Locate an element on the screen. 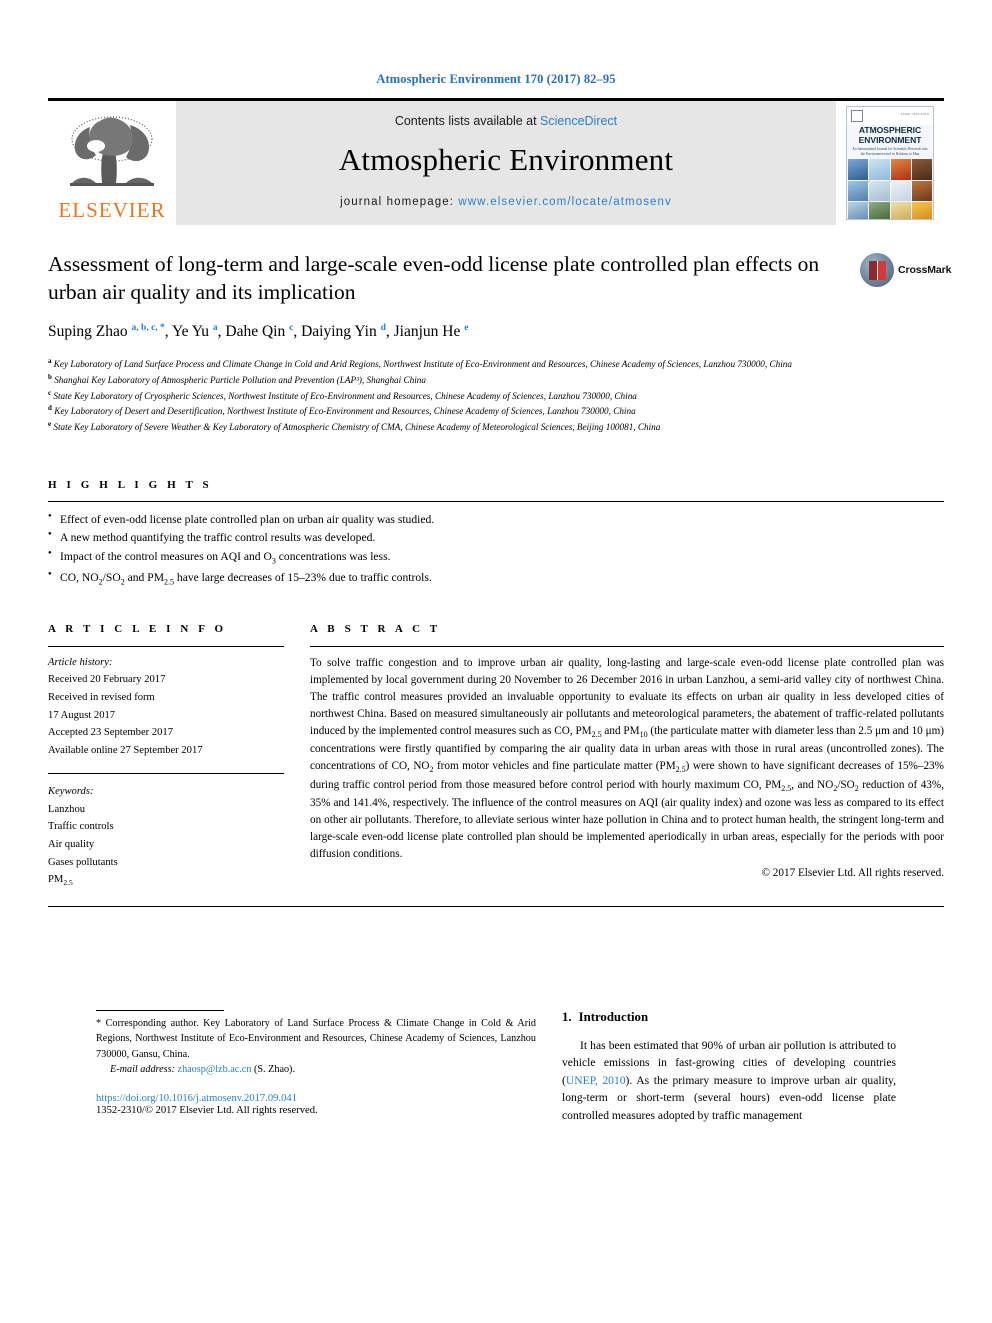  article-info-heading: A R T I C L E I N F O is located at coordinates (137, 628).